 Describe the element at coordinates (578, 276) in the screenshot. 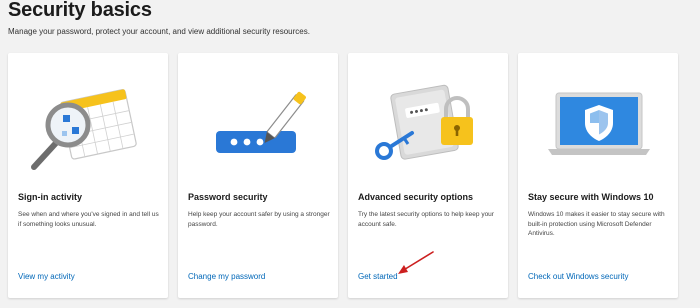

I see `check-out-windows-security-link: Check out Windows security` at that location.